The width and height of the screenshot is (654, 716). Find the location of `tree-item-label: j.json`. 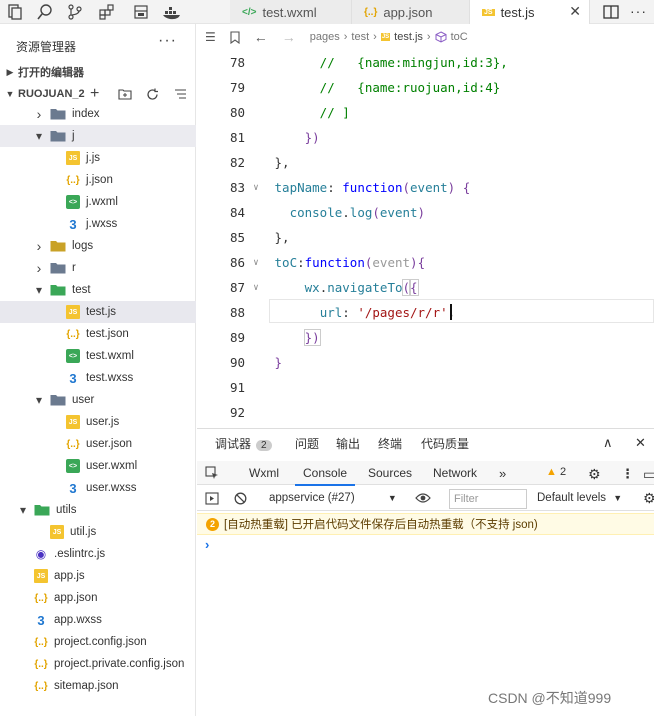

tree-item-label: j.json is located at coordinates (99, 180).